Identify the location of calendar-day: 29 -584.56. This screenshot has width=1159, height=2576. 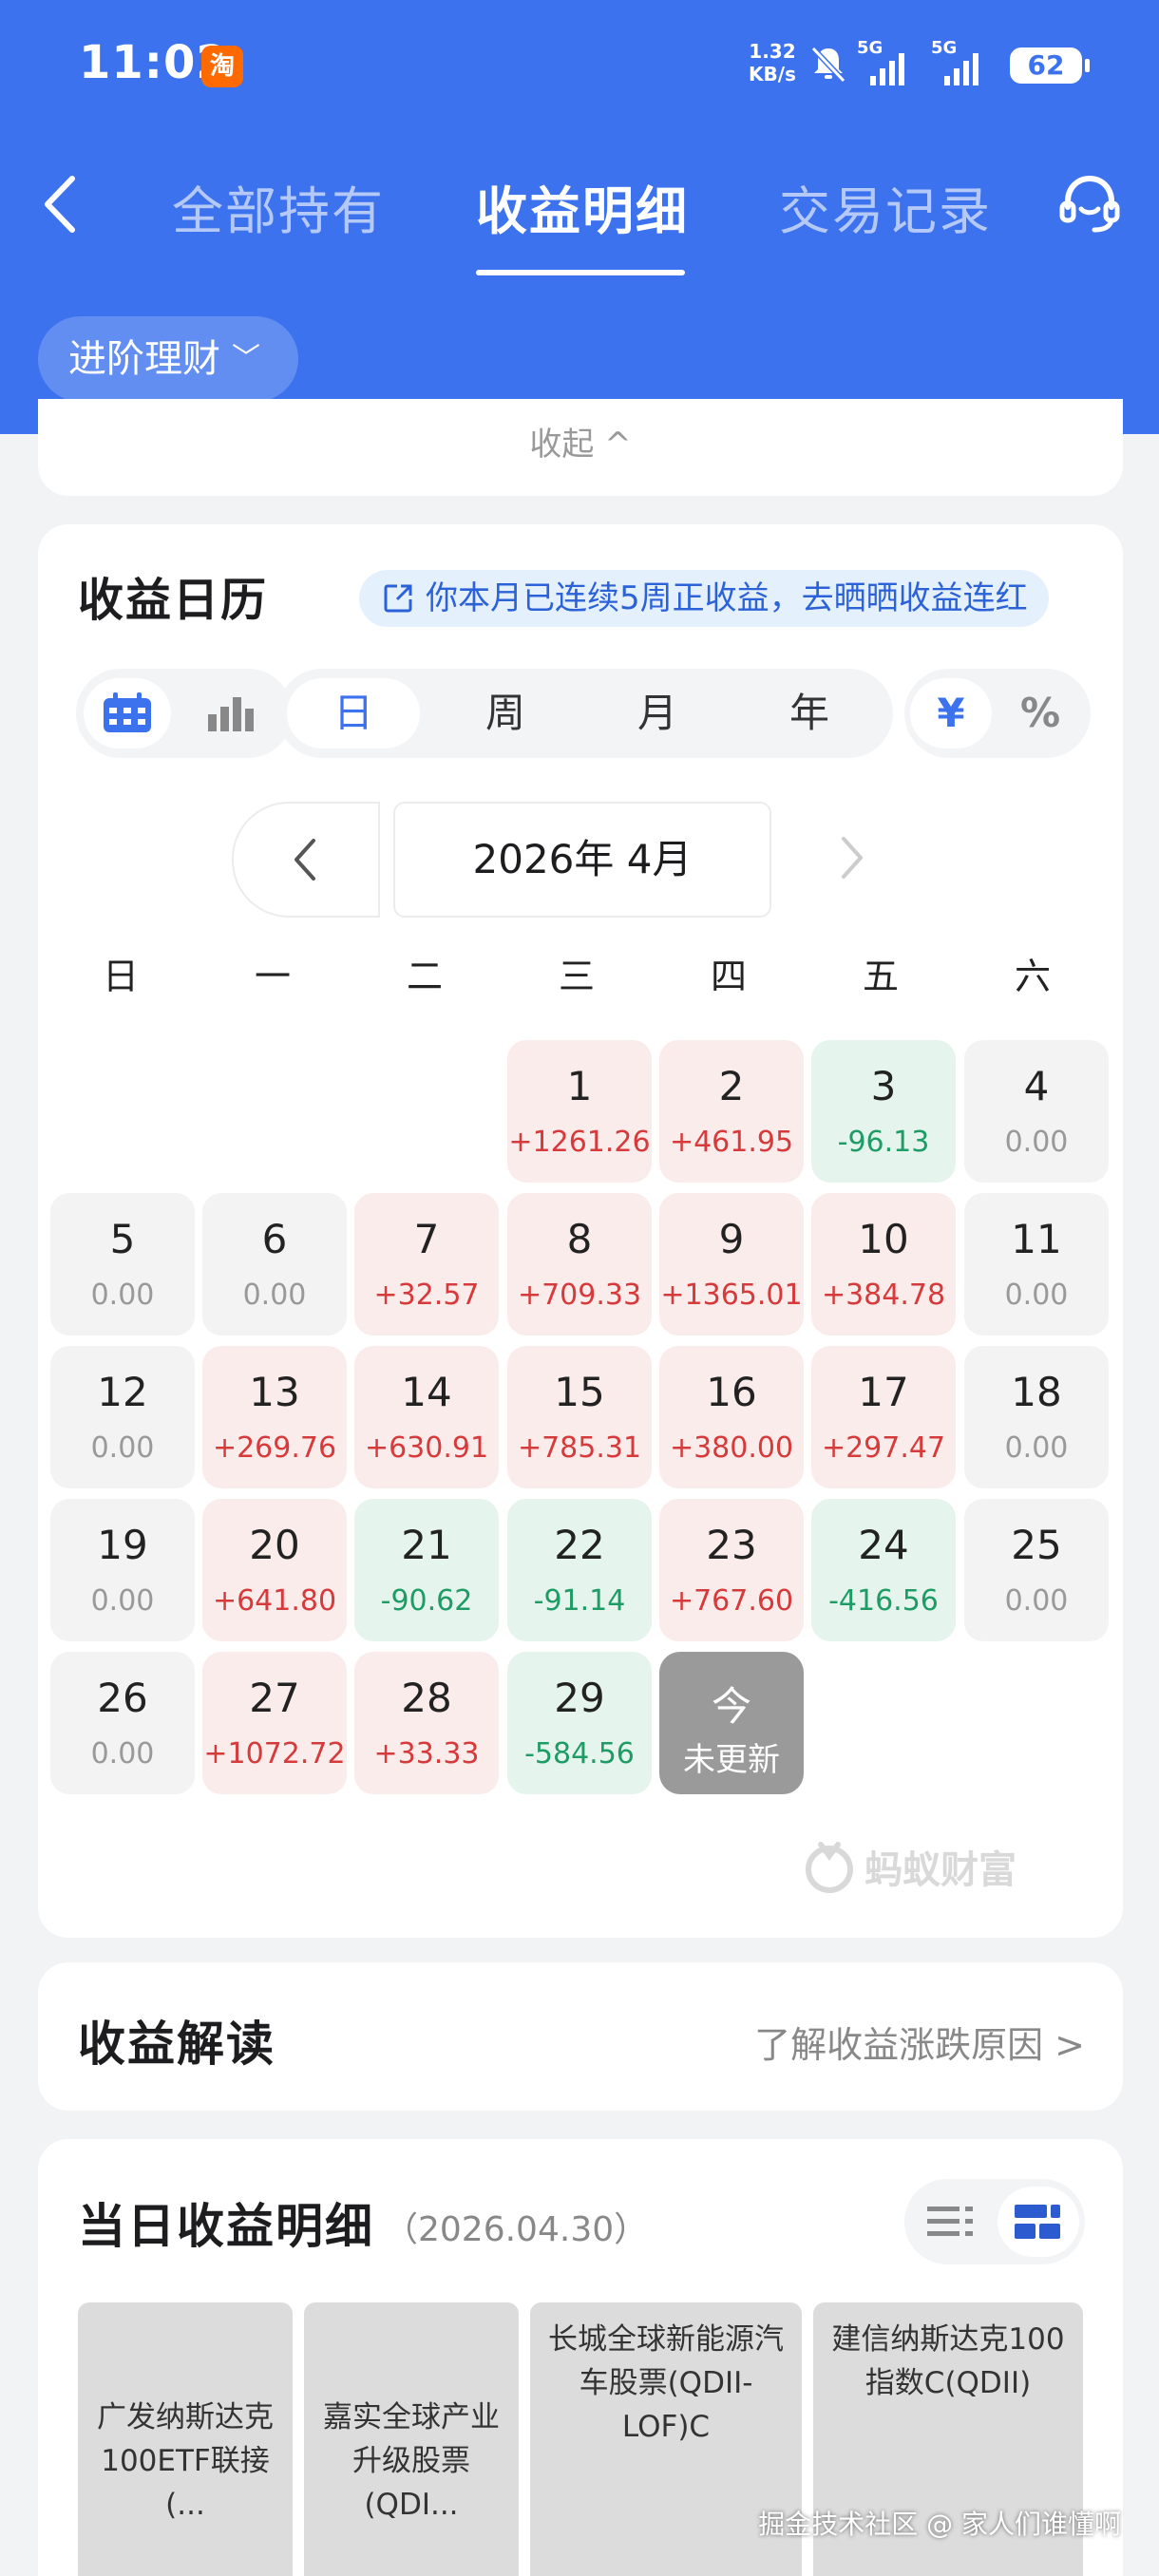
(579, 1723).